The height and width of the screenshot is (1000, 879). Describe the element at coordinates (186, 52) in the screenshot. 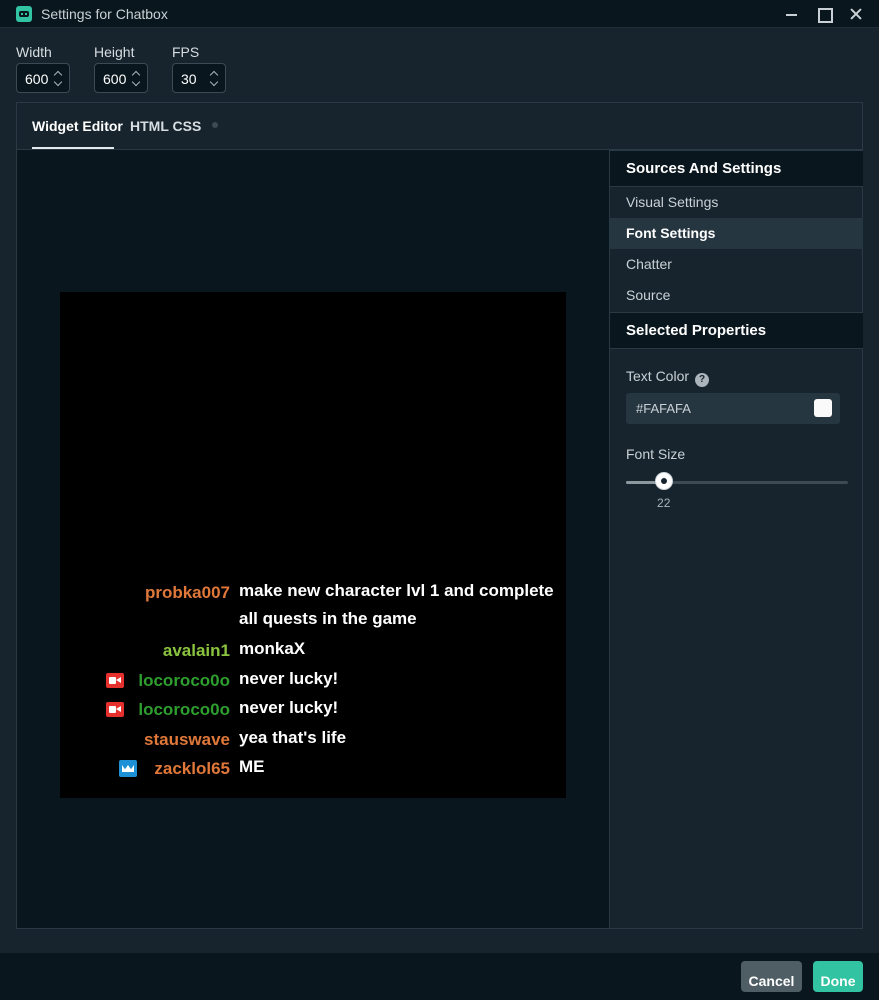

I see `fps-label: FPS` at that location.